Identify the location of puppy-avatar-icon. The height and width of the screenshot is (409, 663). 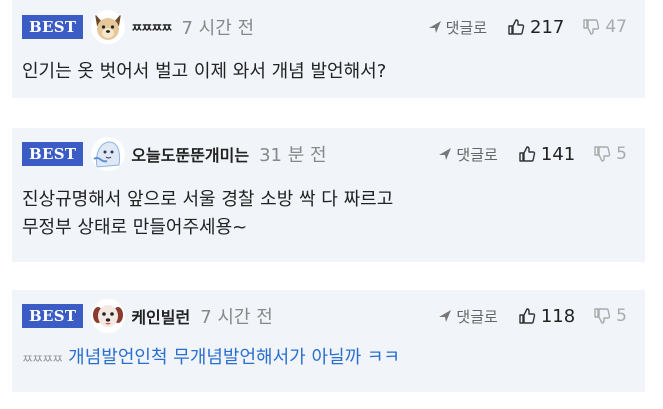
(108, 316).